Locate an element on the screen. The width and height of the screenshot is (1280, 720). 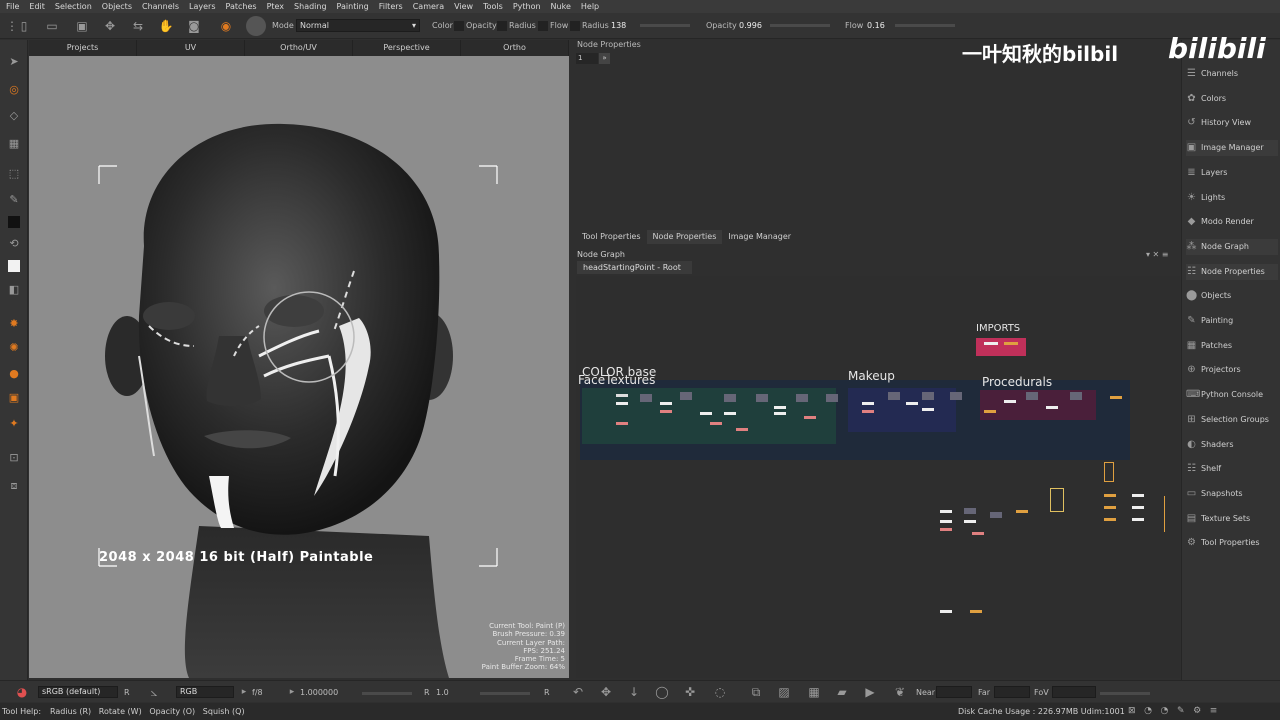
menu-item-painting: Painting is located at coordinates (353, 6).